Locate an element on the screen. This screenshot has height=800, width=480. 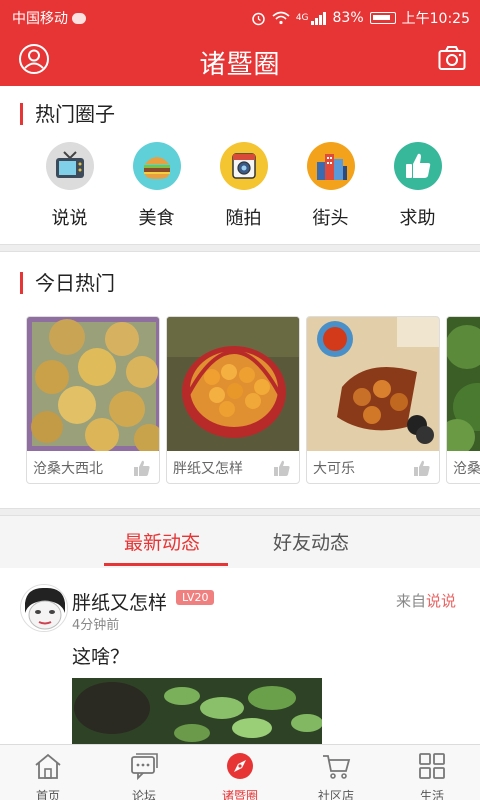
battery-icon is located at coordinates (382, 18).